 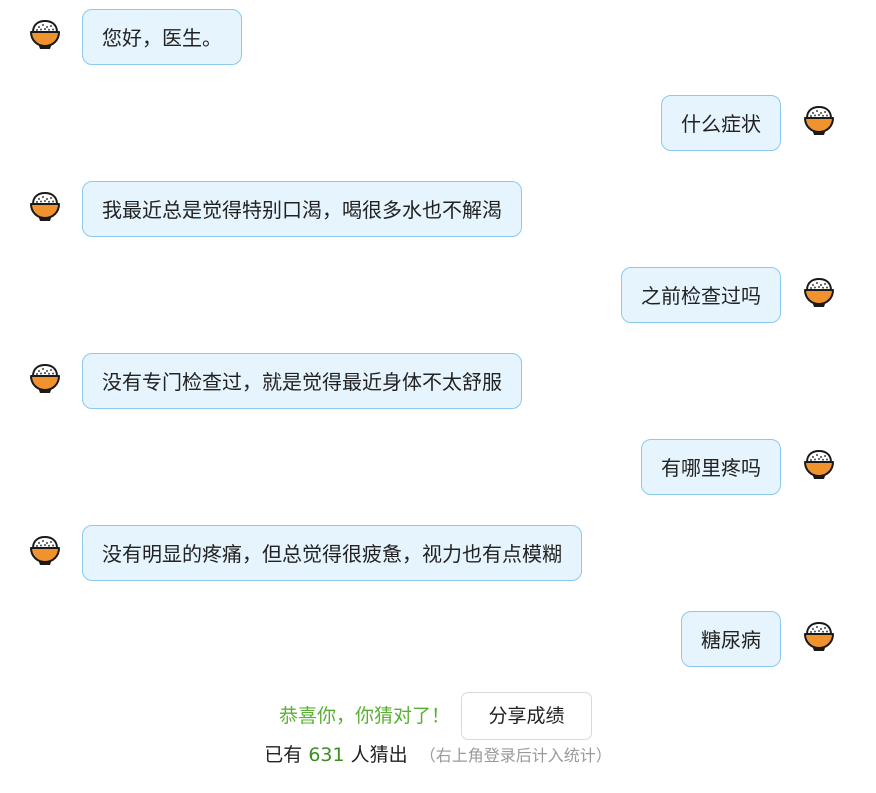 I want to click on message-row: 您好，医生。, so click(x=438, y=39).